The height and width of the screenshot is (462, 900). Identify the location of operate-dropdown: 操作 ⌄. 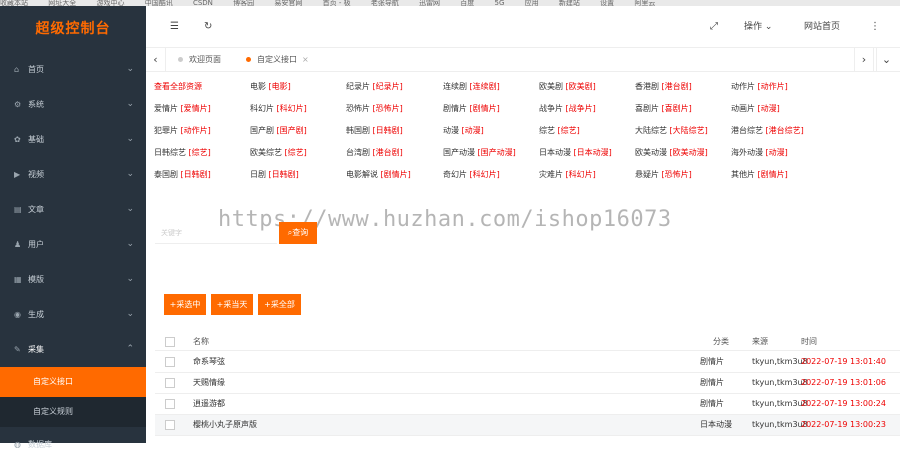
(758, 27).